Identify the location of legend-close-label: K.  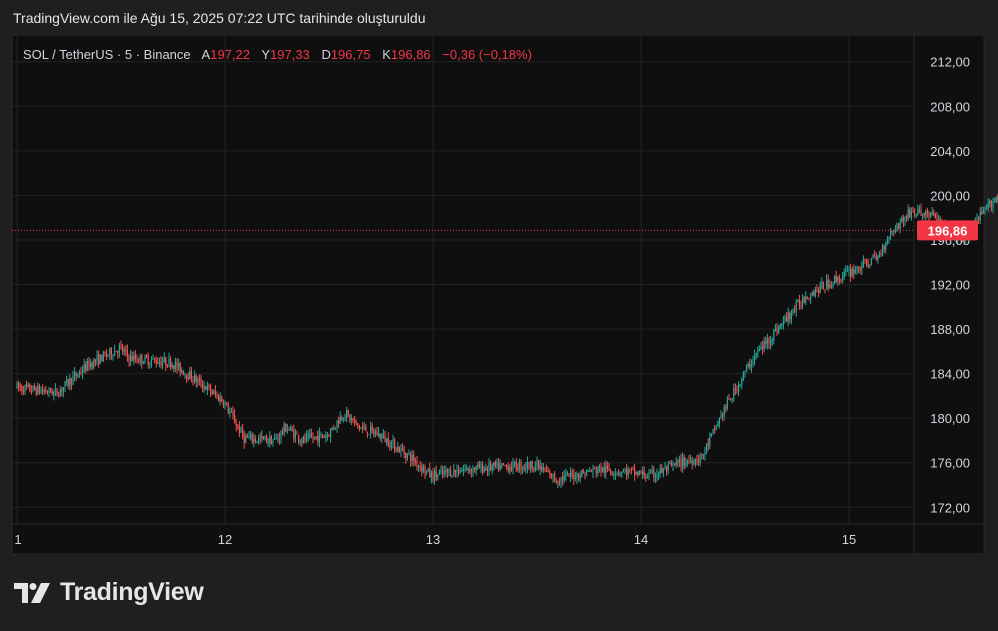
(386, 54).